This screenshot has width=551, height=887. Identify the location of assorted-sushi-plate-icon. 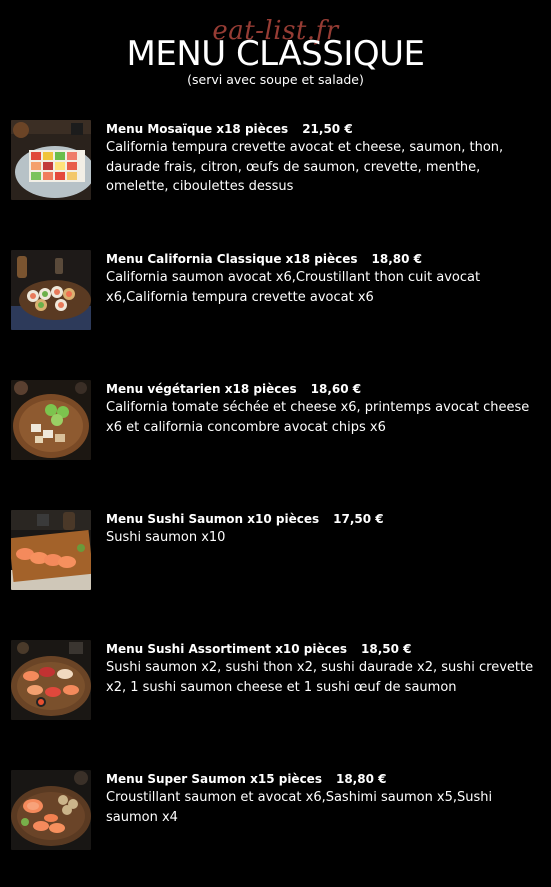
(51, 680).